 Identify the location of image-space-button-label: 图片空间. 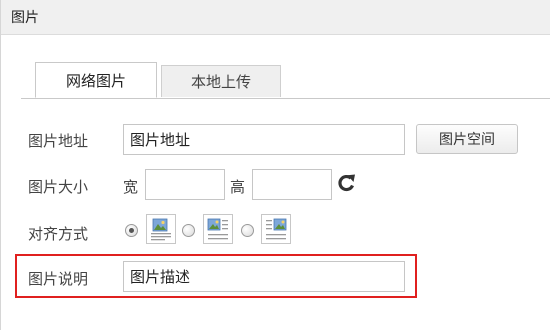
(467, 140).